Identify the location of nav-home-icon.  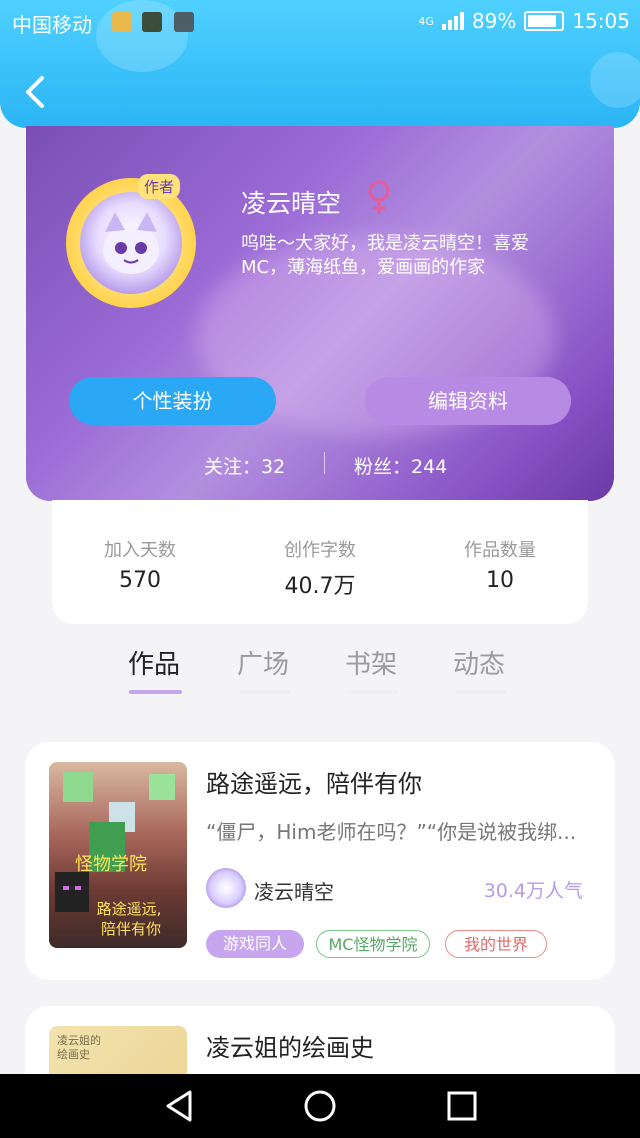
(320, 1106).